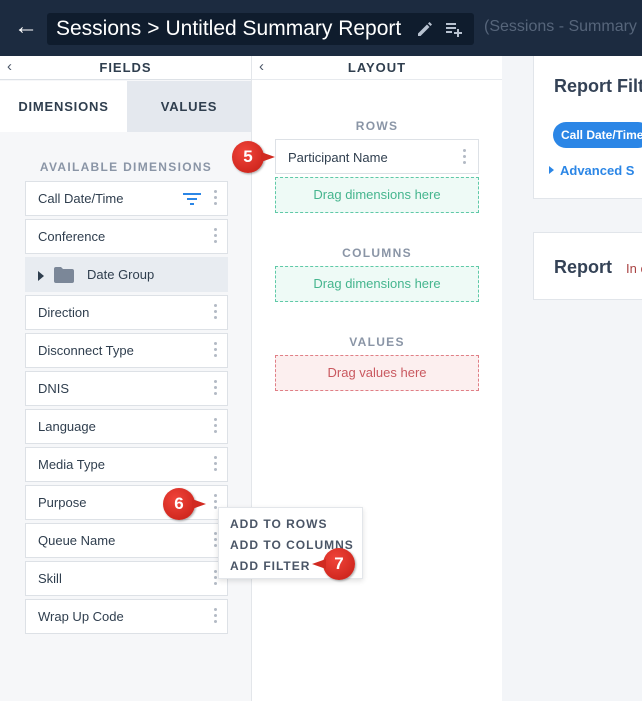 Image resolution: width=642 pixels, height=701 pixels. I want to click on report-title: Report, so click(583, 267).